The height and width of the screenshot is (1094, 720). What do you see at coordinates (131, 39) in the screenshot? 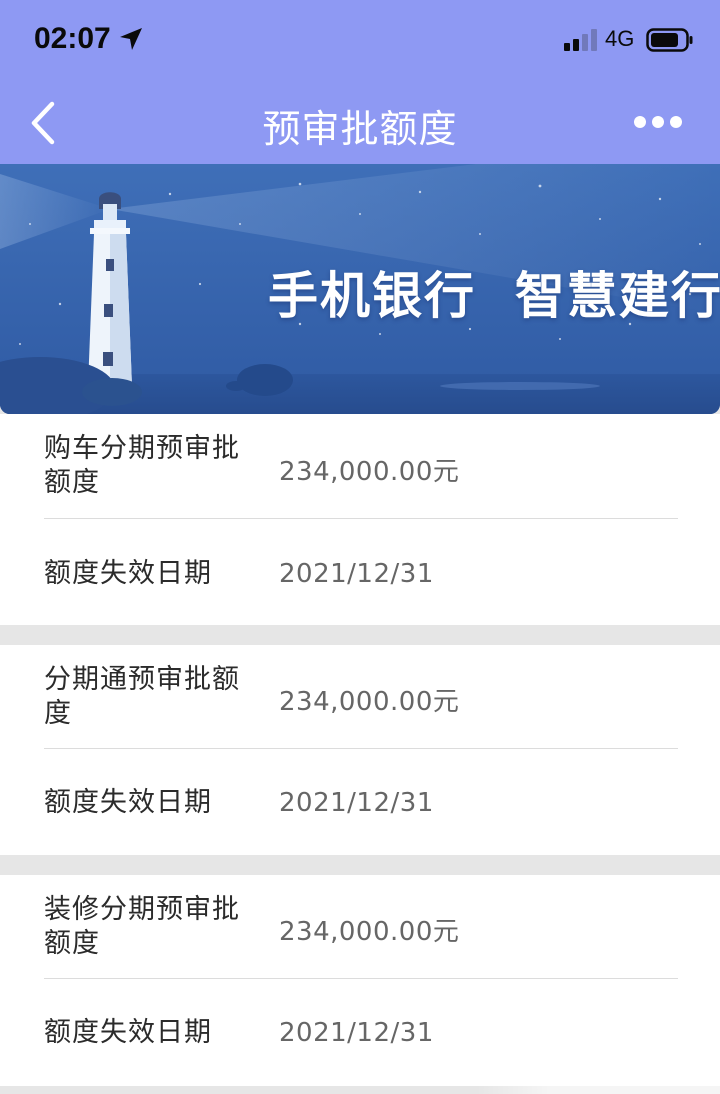
I see `location-arrow-icon` at bounding box center [131, 39].